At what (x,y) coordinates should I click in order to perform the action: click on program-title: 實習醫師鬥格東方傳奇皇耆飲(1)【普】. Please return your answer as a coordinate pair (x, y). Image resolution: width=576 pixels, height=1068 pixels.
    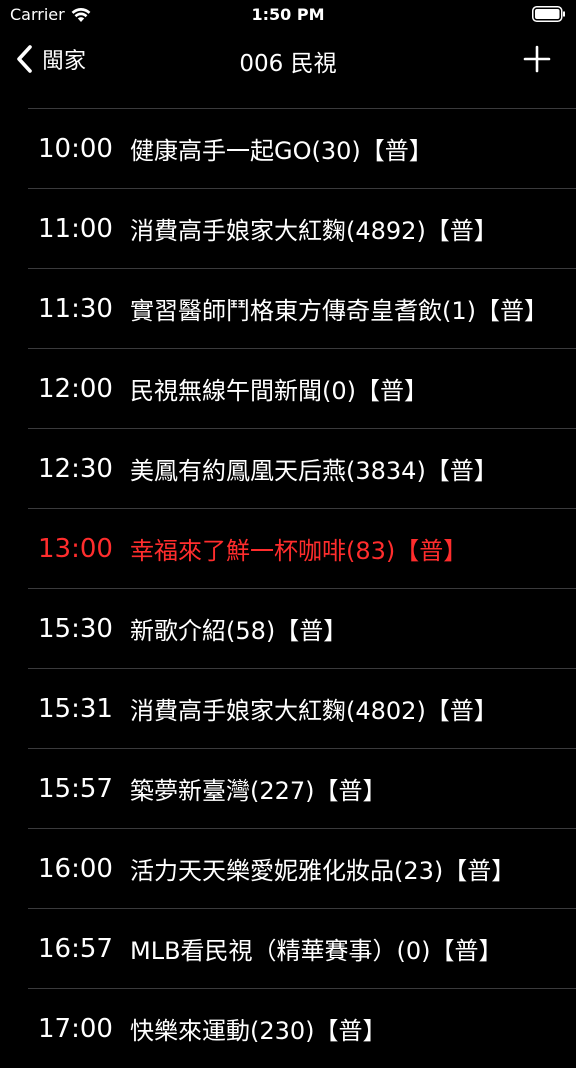
    Looking at the image, I should click on (339, 311).